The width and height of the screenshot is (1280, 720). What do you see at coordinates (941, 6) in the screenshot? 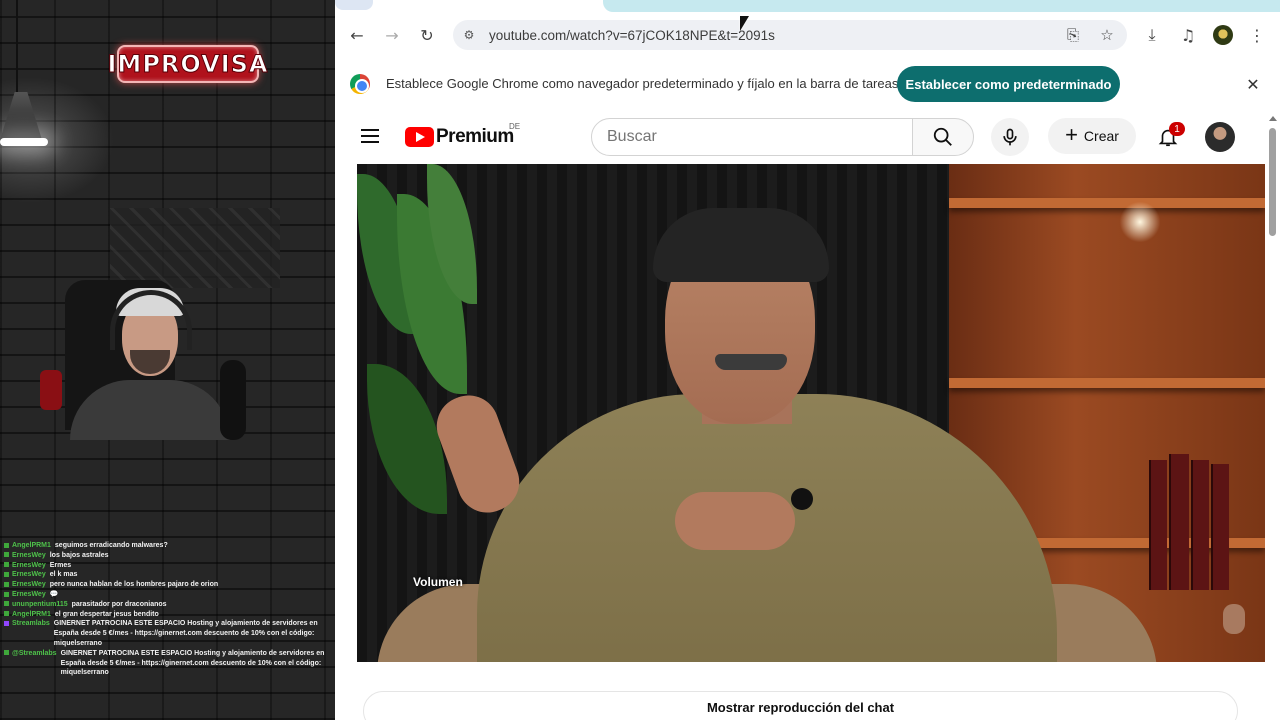
I see `tab-group` at bounding box center [941, 6].